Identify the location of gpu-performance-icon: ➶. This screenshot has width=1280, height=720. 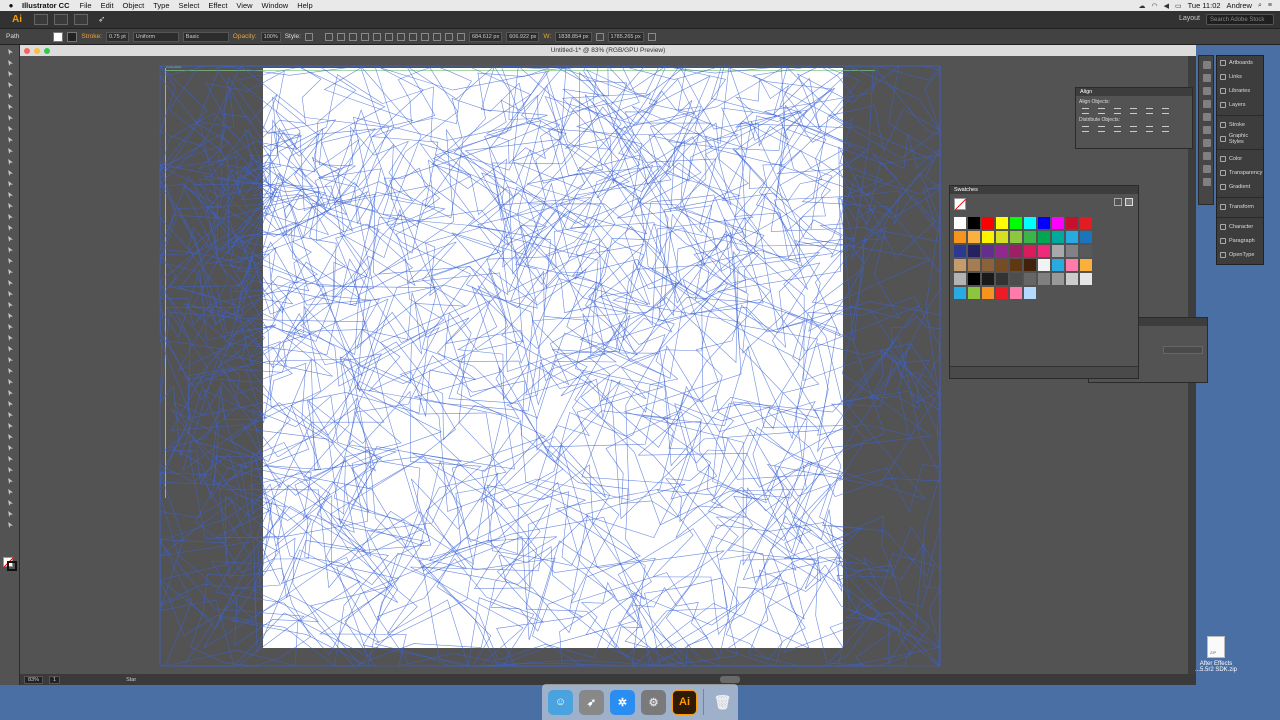
(102, 19).